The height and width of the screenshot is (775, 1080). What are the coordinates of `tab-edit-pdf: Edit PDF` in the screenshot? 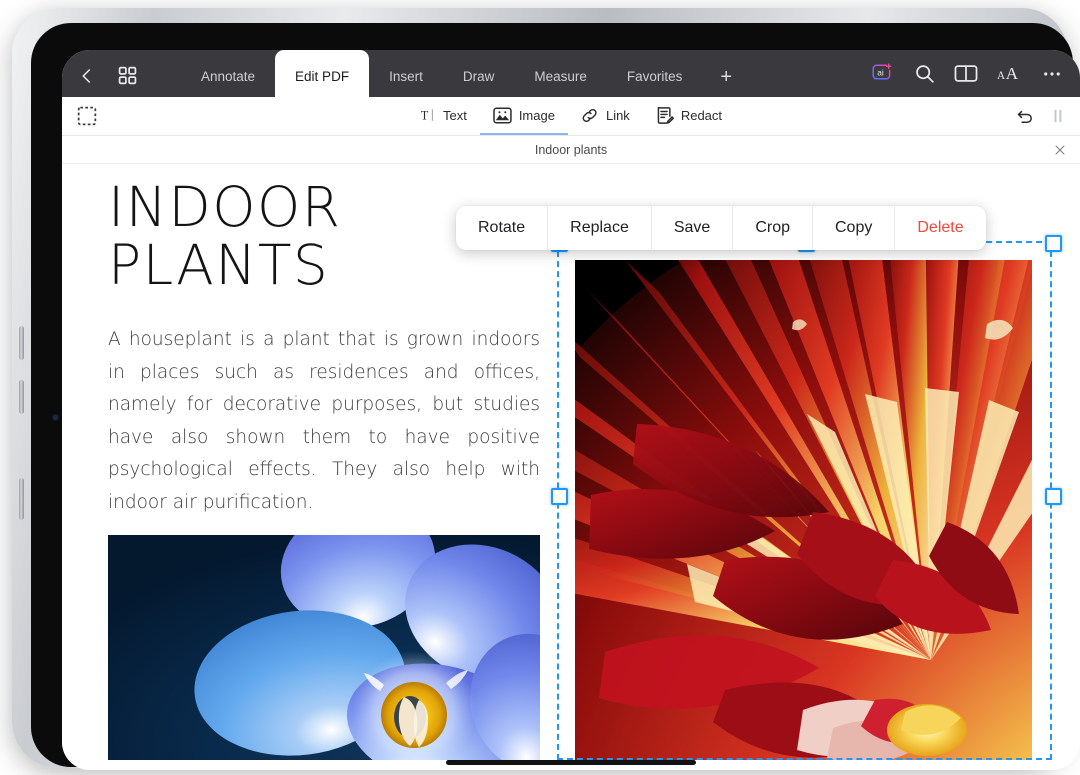 It's located at (322, 73).